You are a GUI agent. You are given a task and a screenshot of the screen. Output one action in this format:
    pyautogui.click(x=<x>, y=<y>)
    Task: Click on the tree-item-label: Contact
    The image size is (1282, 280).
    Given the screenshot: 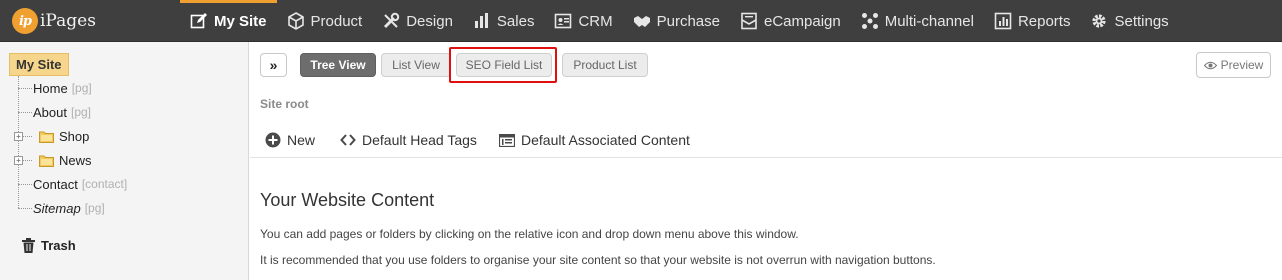 What is the action you would take?
    pyautogui.click(x=55, y=184)
    